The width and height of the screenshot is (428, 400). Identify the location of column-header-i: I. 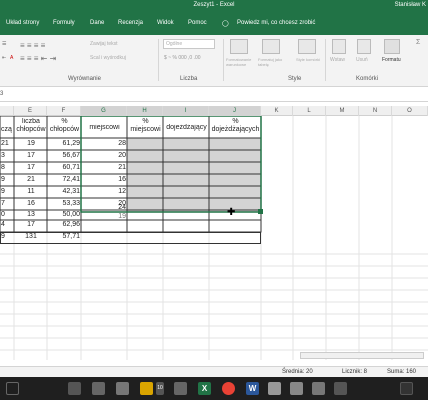
(186, 111).